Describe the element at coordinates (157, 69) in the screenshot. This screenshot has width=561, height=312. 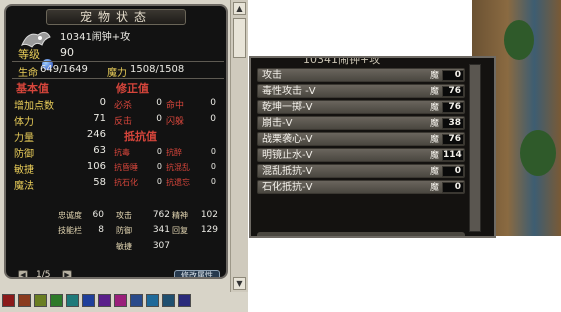
I see `mp-value: 1508/1508` at that location.